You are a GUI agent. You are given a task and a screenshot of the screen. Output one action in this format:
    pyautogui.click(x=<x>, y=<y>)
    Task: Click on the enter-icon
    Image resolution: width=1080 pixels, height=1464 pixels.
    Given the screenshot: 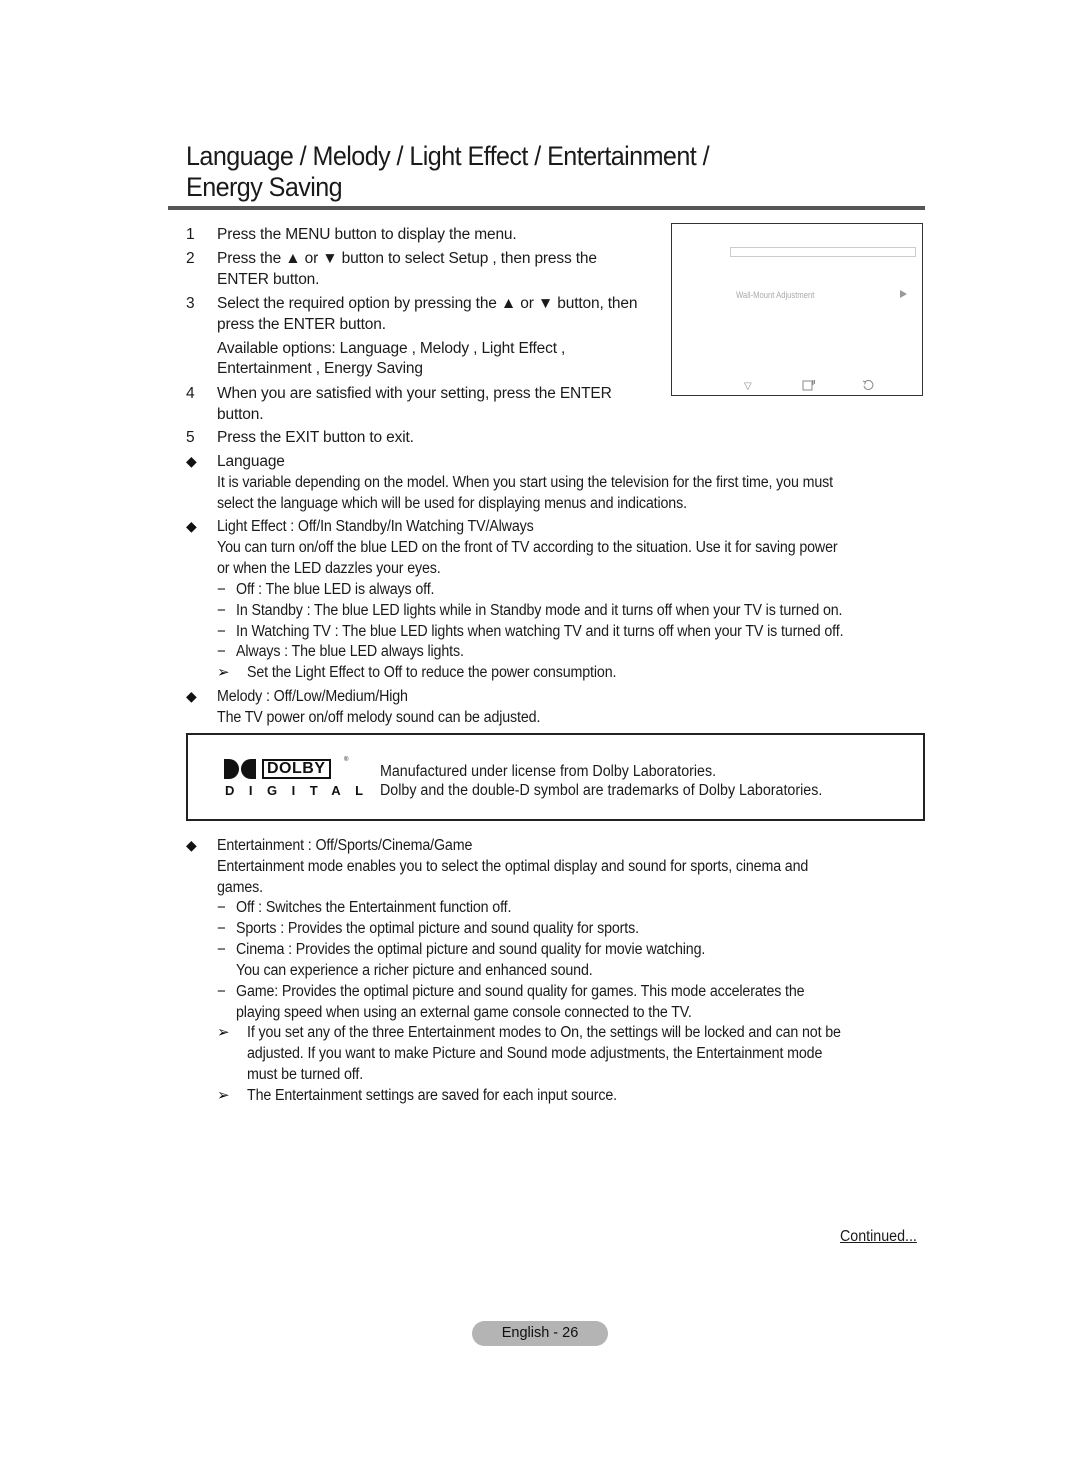 What is the action you would take?
    pyautogui.click(x=809, y=386)
    